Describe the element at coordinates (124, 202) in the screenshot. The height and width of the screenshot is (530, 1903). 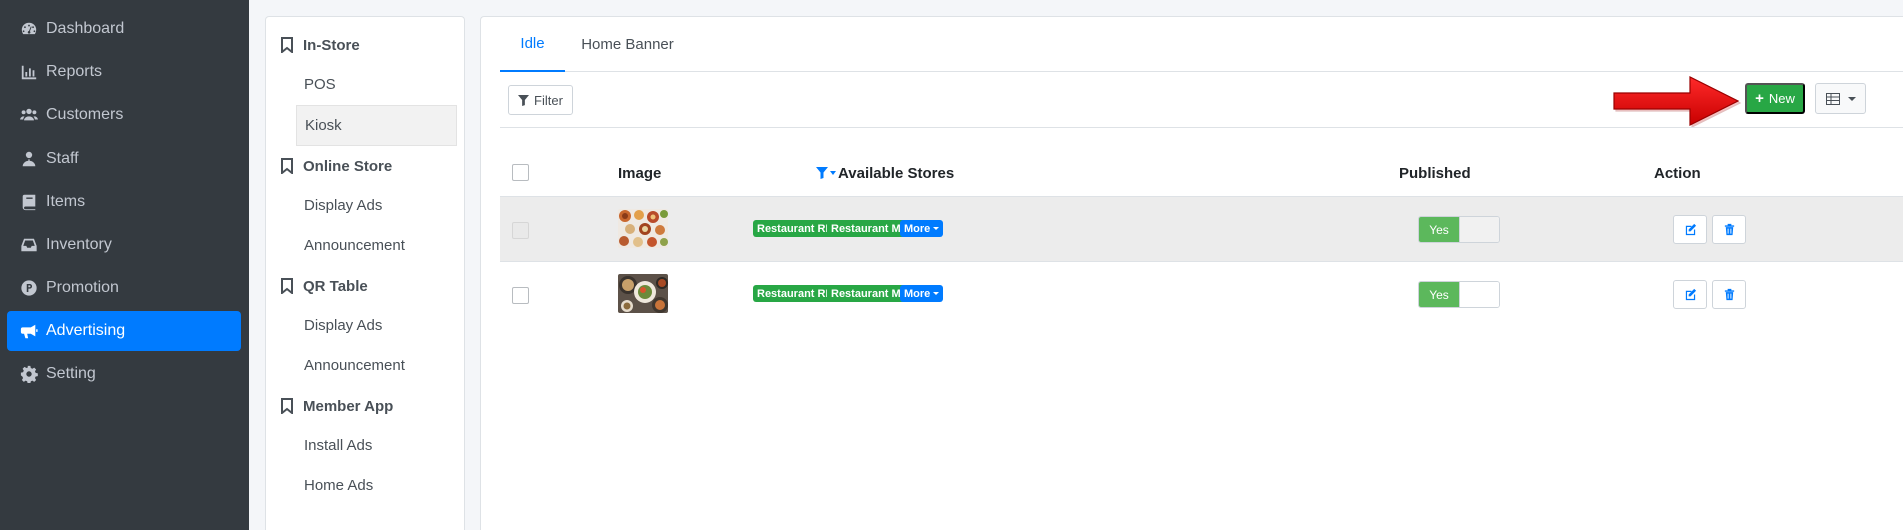
I see `sidebar-item-items: Items` at that location.